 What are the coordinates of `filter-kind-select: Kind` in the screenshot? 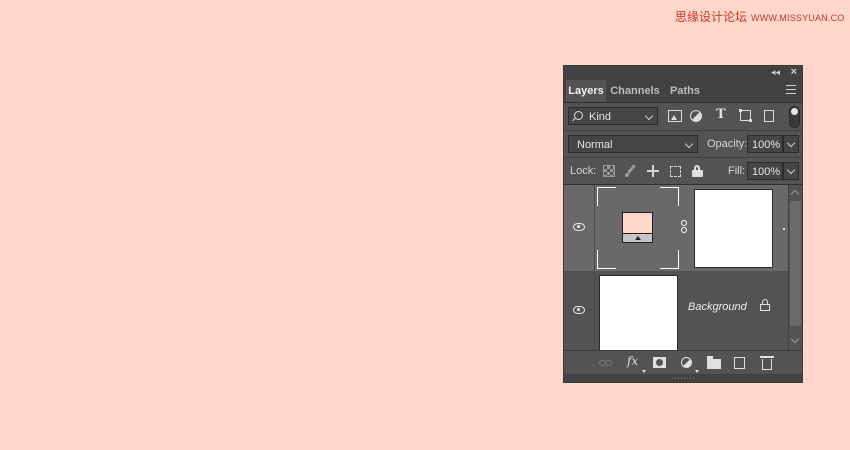 It's located at (613, 116).